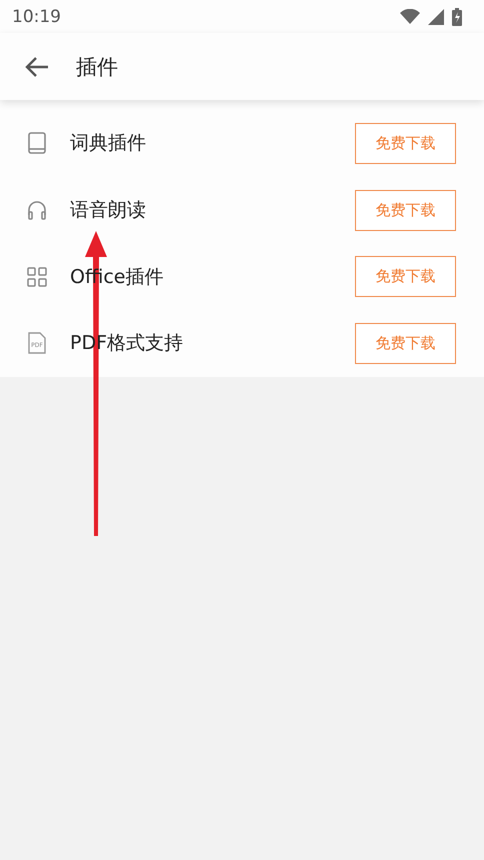 The height and width of the screenshot is (860, 484). I want to click on status-time: 10:19, so click(36, 16).